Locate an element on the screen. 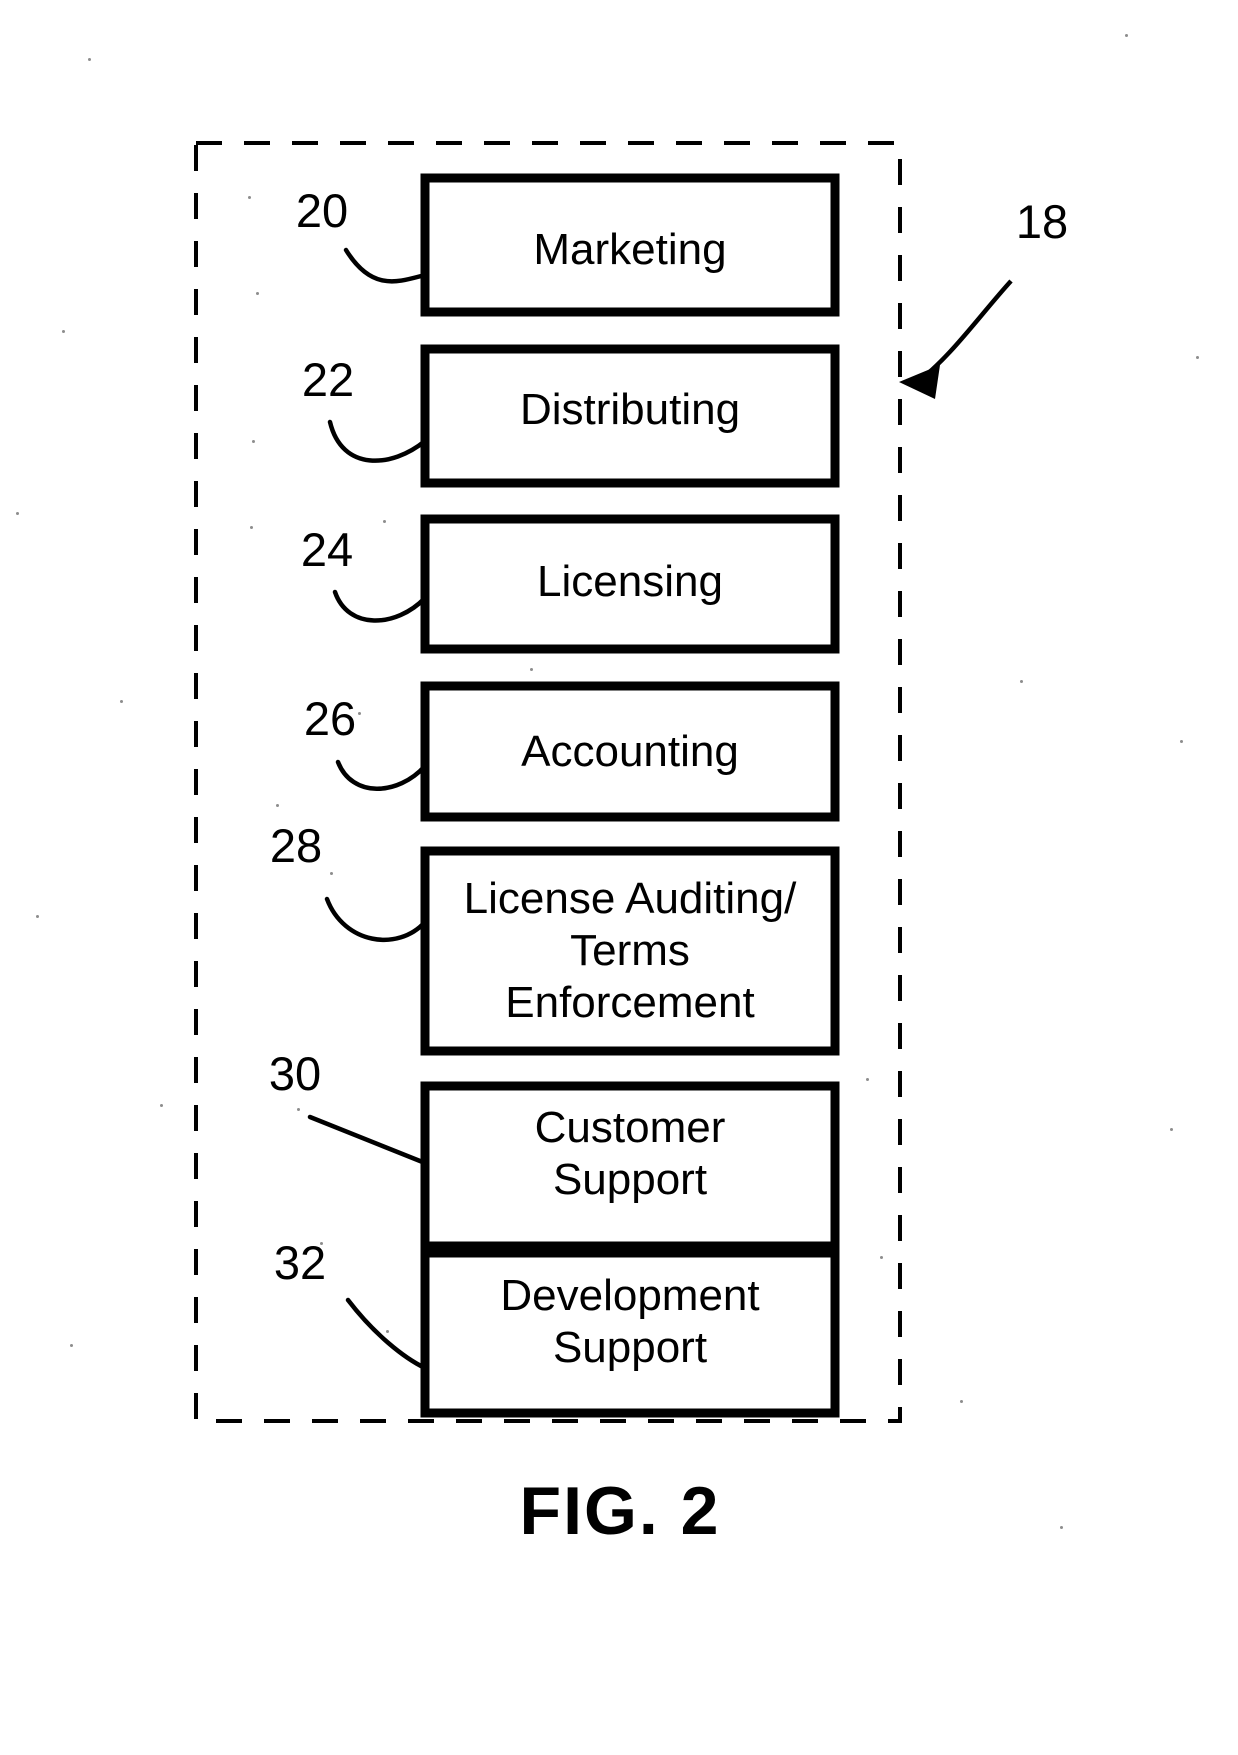 This screenshot has width=1238, height=1755. node-label-accounting: Accounting is located at coordinates (630, 751).